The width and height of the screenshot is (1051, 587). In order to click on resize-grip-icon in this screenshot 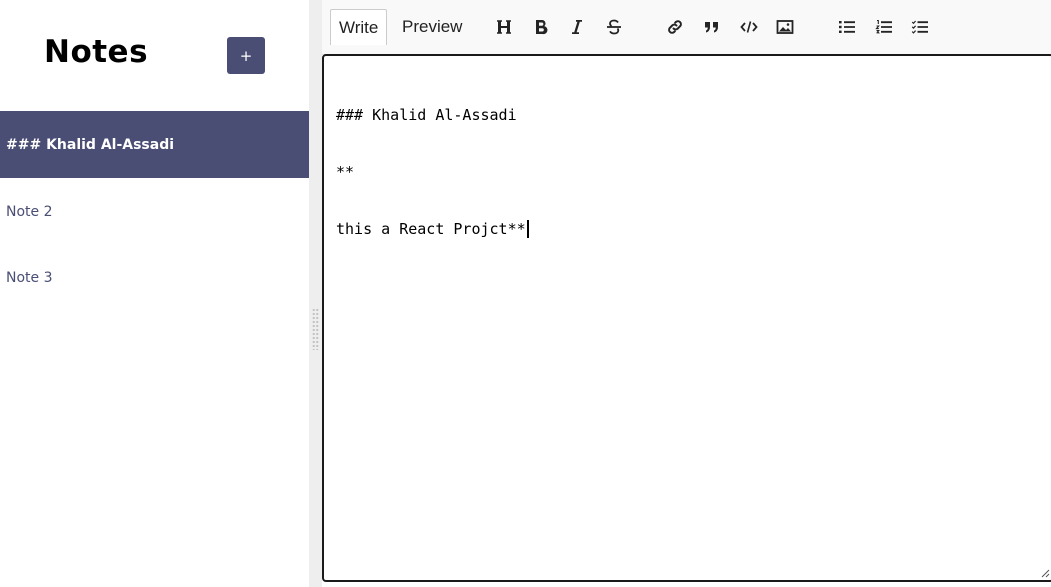, I will do `click(1045, 573)`.